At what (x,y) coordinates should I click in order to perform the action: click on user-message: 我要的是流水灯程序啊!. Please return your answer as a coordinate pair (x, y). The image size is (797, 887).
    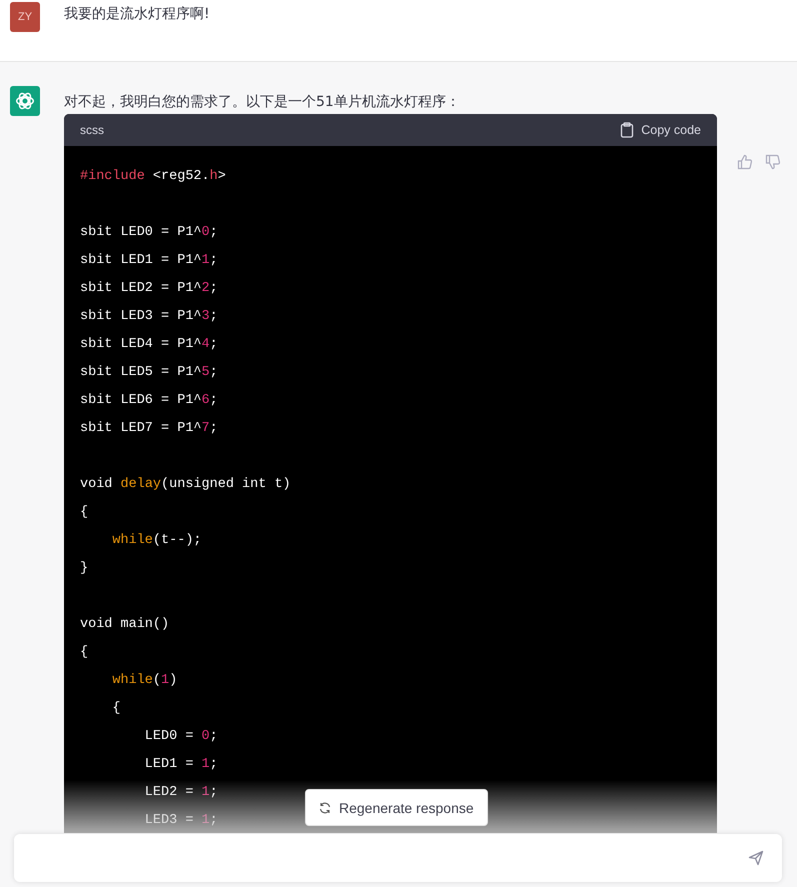
    Looking at the image, I should click on (137, 14).